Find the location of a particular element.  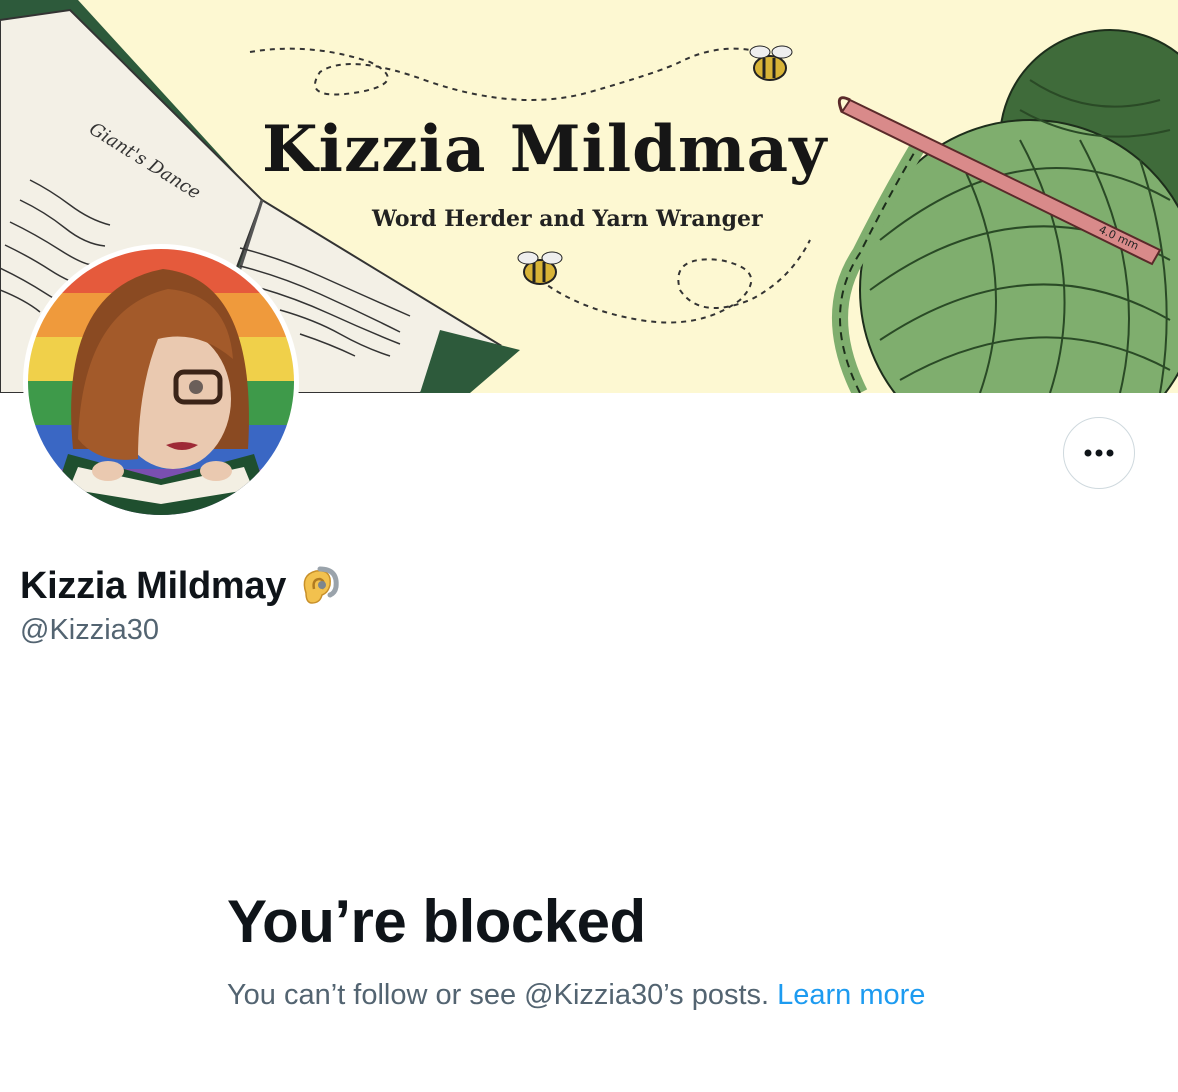

more-options-button is located at coordinates (1099, 453).